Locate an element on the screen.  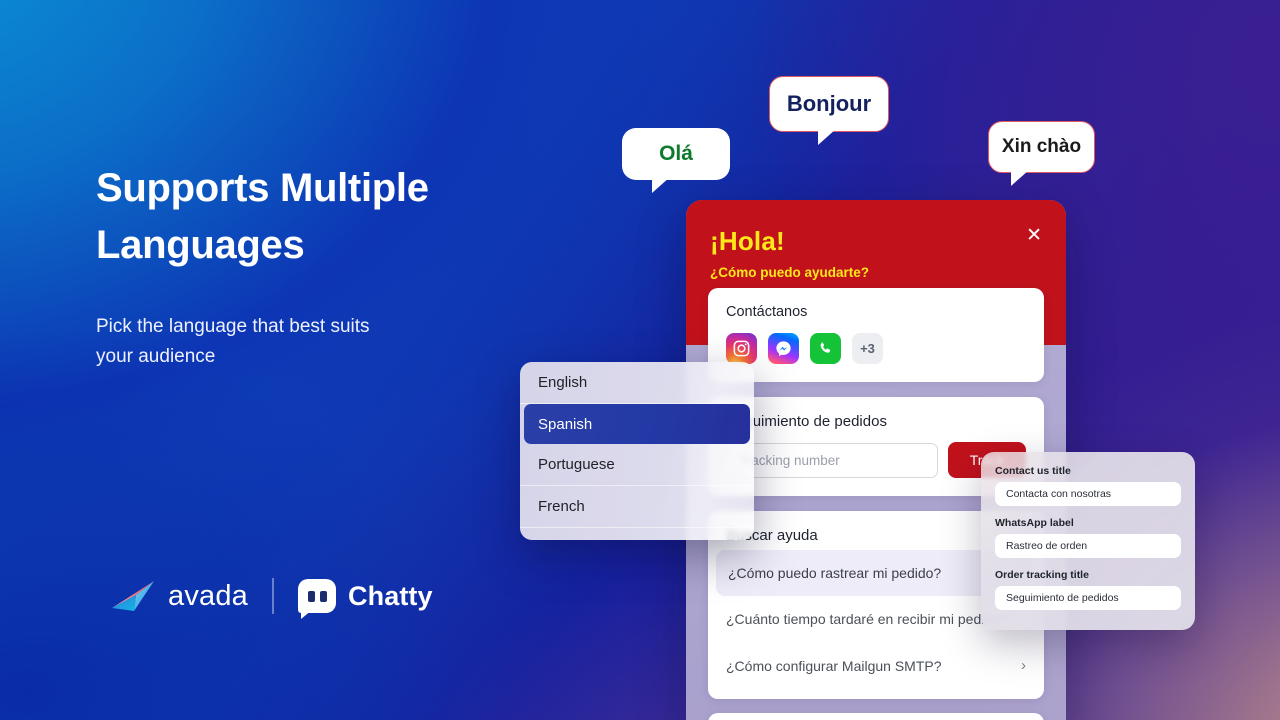
language-dropdown: English Spanish Portuguese French is located at coordinates (637, 451).